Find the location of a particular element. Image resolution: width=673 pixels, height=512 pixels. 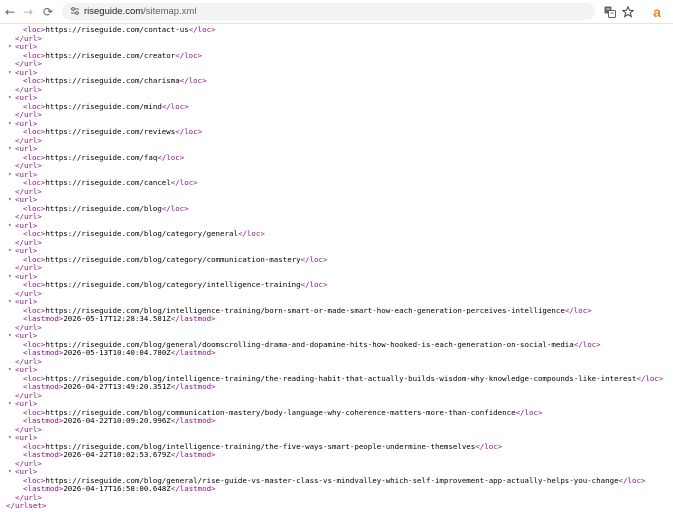

lastmod-value: 2026-05-13T10:40:04.780Z is located at coordinates (117, 352).